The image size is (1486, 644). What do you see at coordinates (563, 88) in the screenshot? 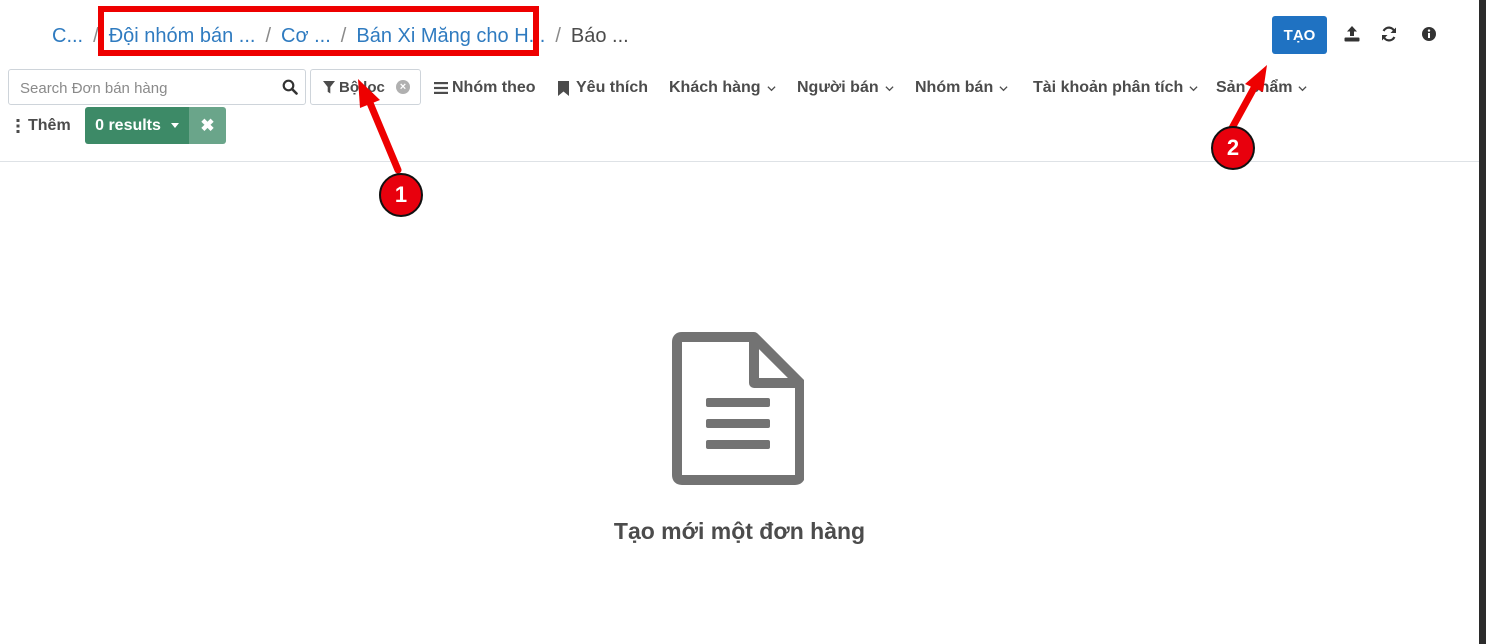
I see `bookmark-icon` at bounding box center [563, 88].